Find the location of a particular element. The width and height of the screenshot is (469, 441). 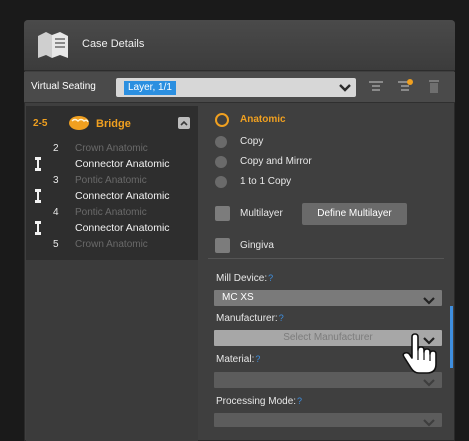

mill-device-label: Mill Device:? is located at coordinates (244, 278).